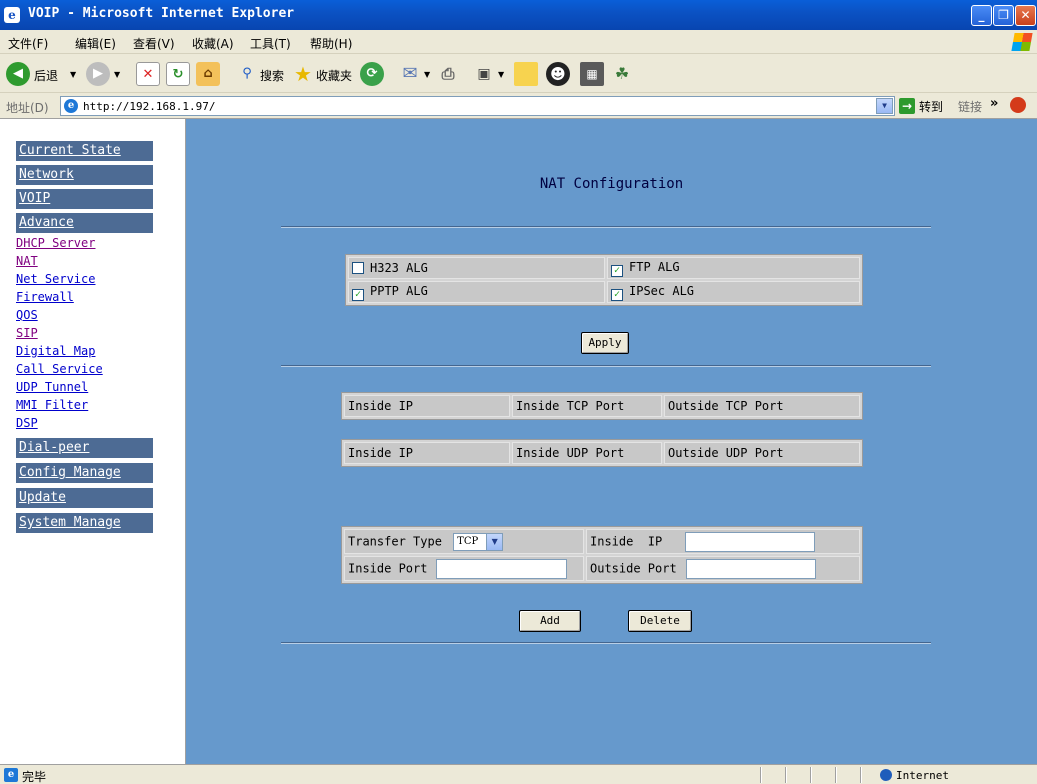 This screenshot has width=1037, height=784. I want to click on alg-options-table: H323 ALG ✓ FTP ALG ✓ PPTP ALG ✓ IPSec ALG, so click(604, 280).